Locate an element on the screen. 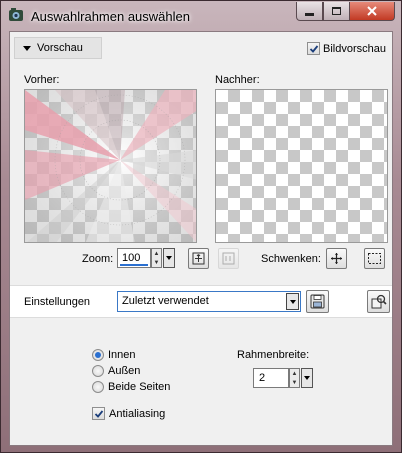 Image resolution: width=402 pixels, height=453 pixels. zoom-dropdown-button is located at coordinates (169, 258).